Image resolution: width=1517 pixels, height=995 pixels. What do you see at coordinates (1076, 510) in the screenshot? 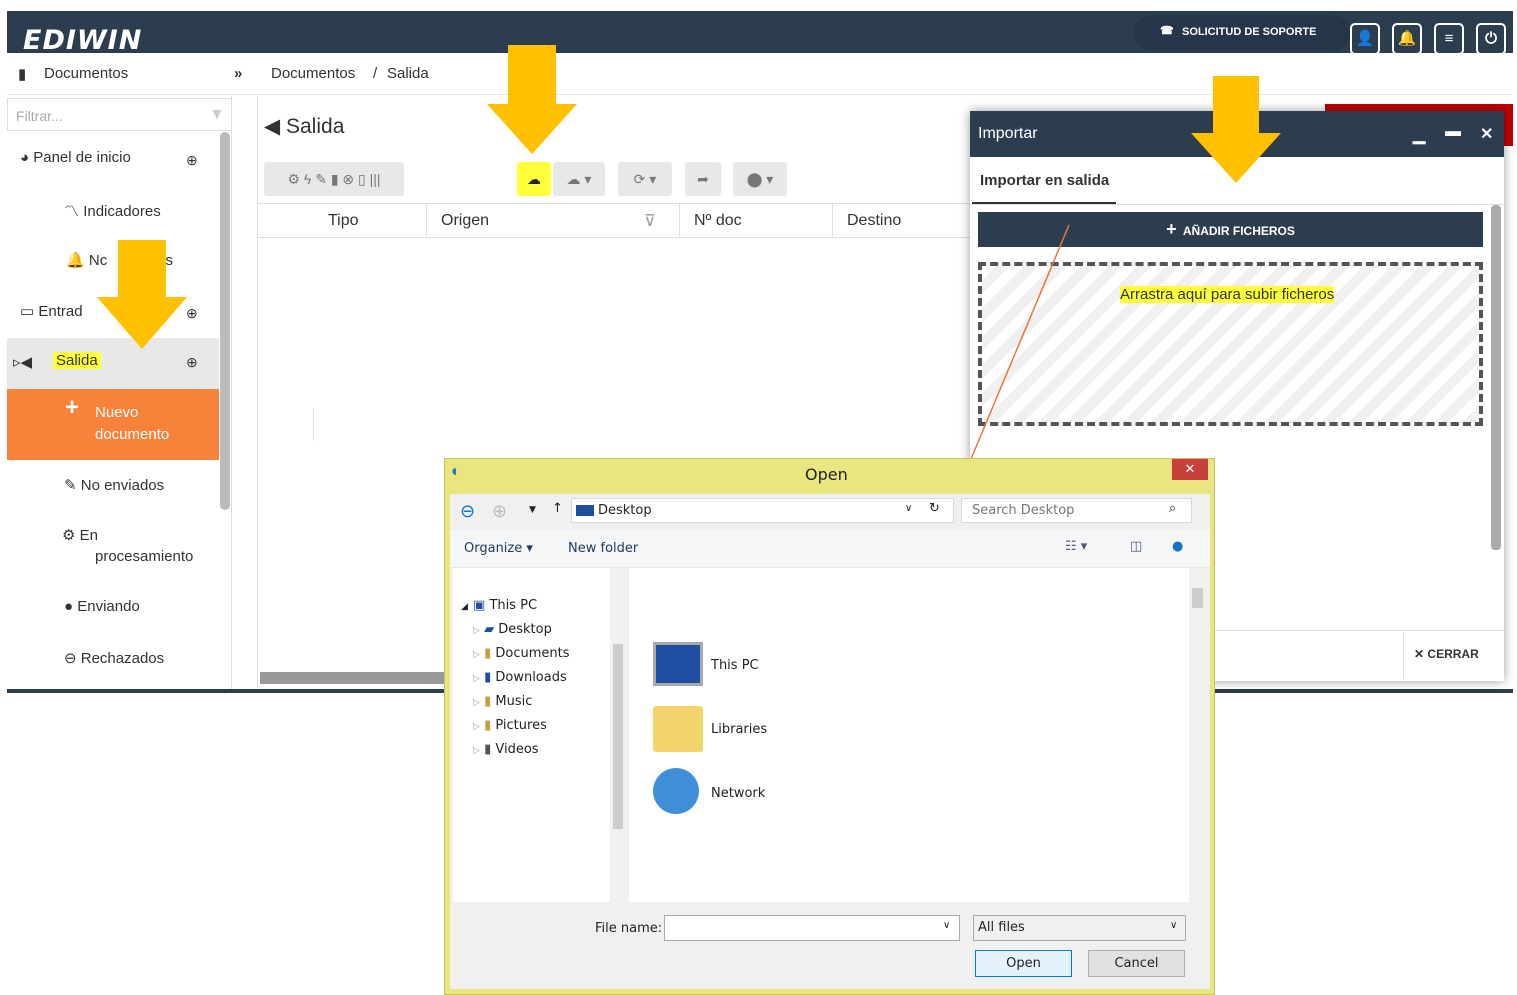
I see `search-input: Search Desktop` at bounding box center [1076, 510].